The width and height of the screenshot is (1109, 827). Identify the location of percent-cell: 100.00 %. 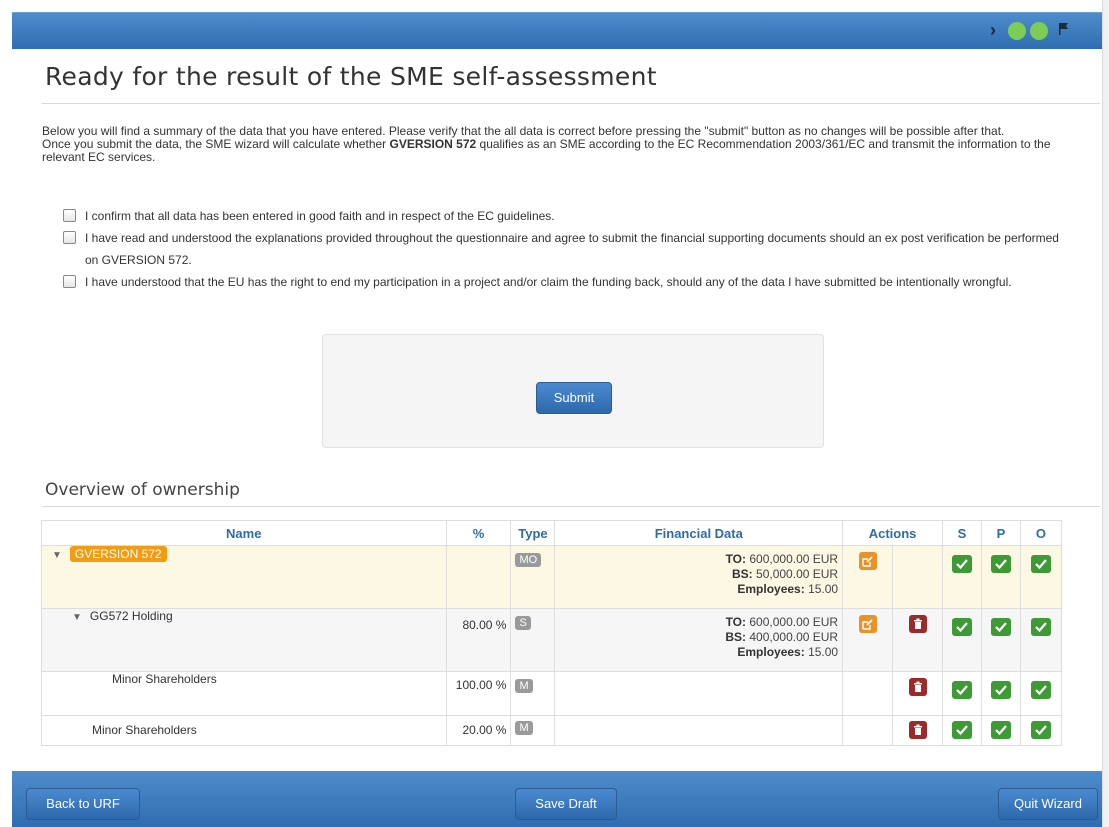
(478, 693).